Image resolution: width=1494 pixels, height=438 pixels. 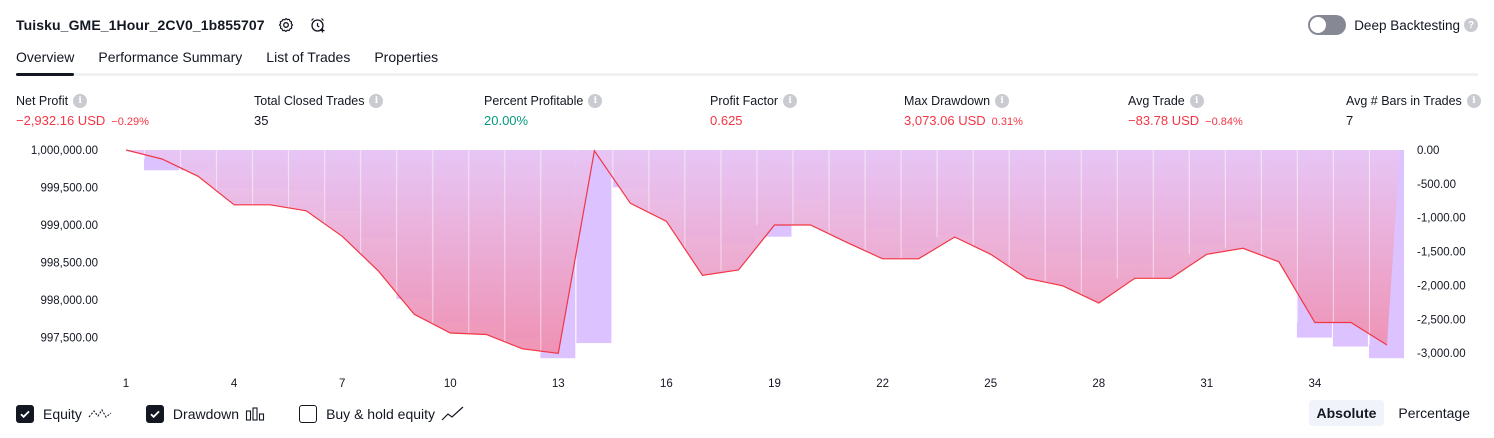 I want to click on deep-backtesting-label: Deep Backtesting, so click(x=1407, y=25).